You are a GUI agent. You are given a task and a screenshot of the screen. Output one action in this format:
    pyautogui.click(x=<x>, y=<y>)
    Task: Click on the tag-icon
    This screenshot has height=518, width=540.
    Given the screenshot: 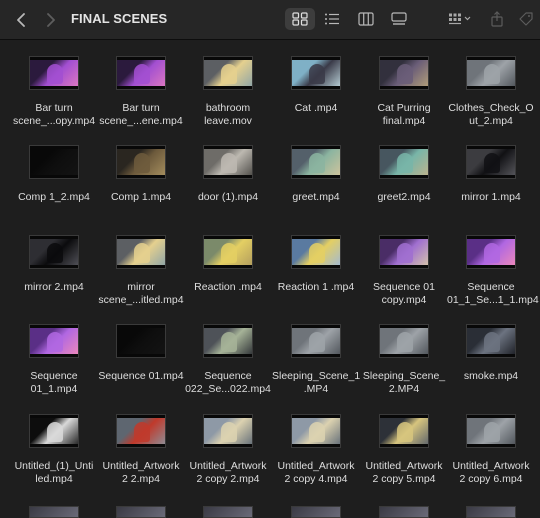 What is the action you would take?
    pyautogui.click(x=526, y=19)
    